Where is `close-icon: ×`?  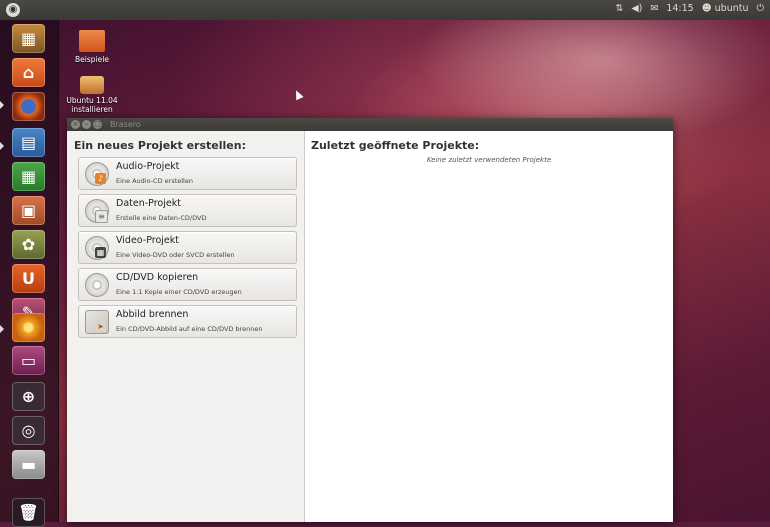 close-icon: × is located at coordinates (75, 124).